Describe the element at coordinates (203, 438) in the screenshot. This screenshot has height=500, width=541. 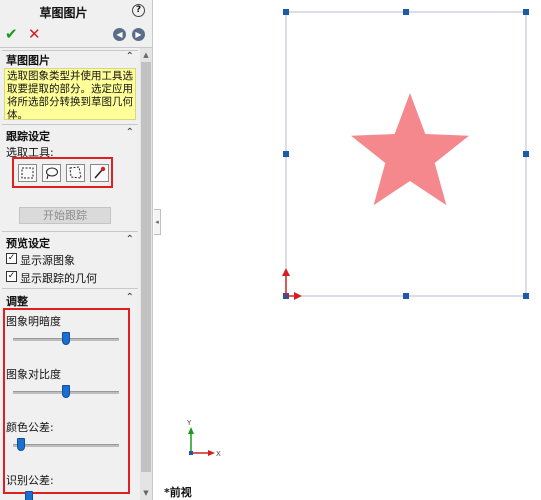
I see `coordinate-triad-icon: Y X` at that location.